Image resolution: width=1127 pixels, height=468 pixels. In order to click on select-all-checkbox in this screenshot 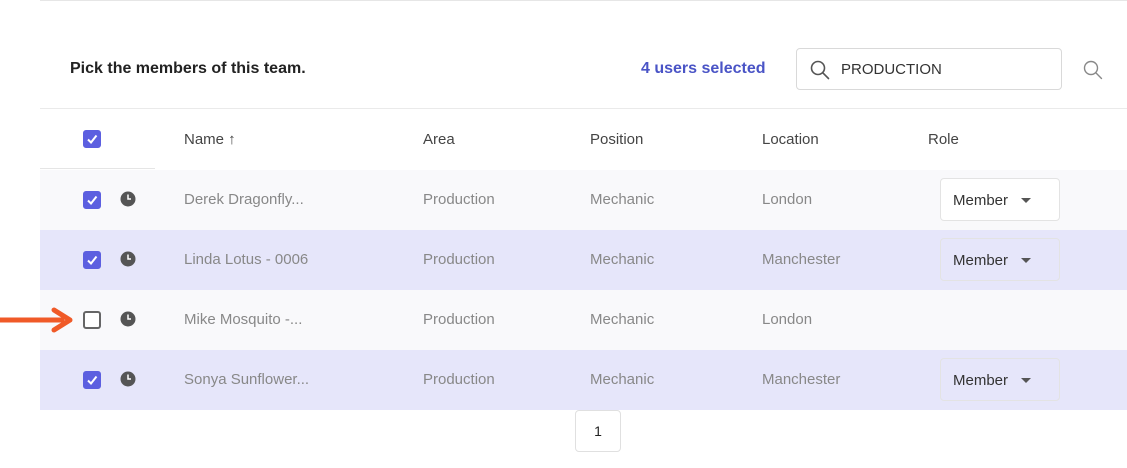, I will do `click(92, 139)`.